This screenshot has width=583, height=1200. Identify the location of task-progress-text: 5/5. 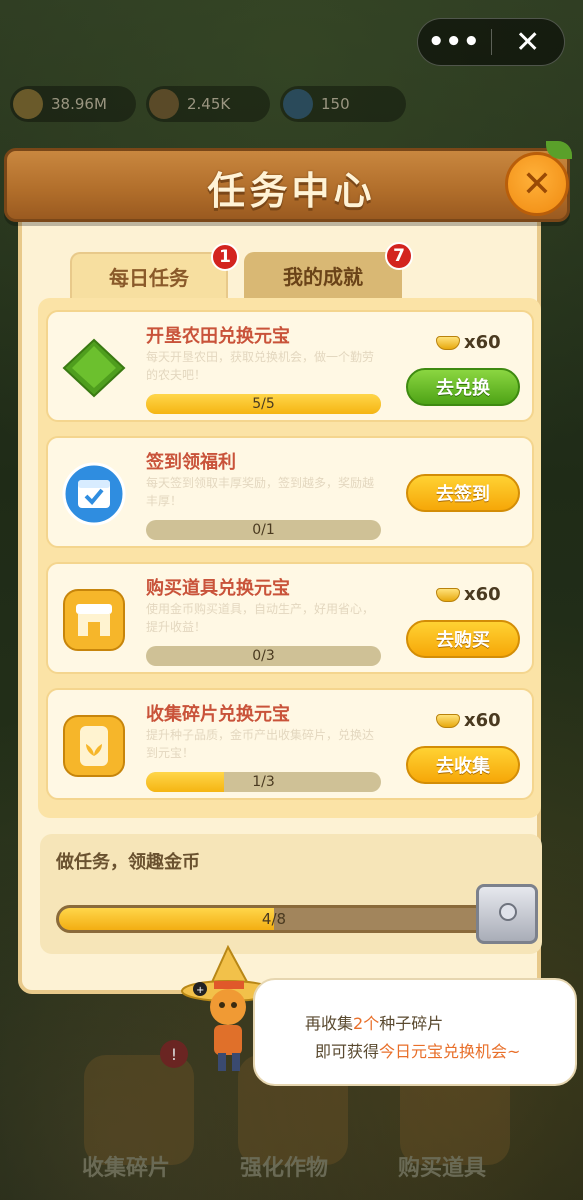
(263, 404).